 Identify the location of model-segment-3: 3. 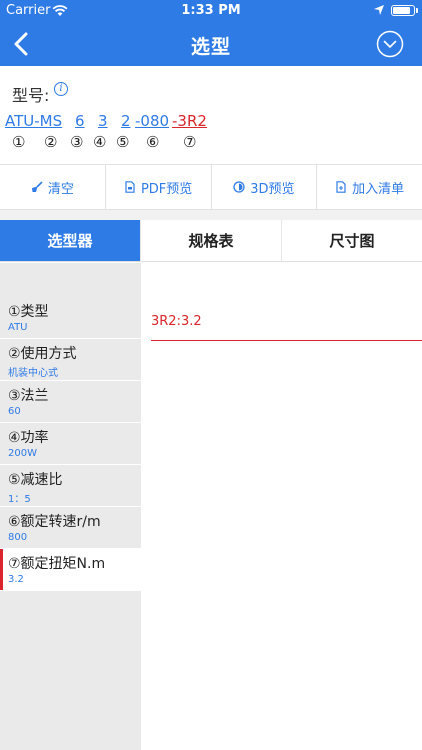
(103, 121).